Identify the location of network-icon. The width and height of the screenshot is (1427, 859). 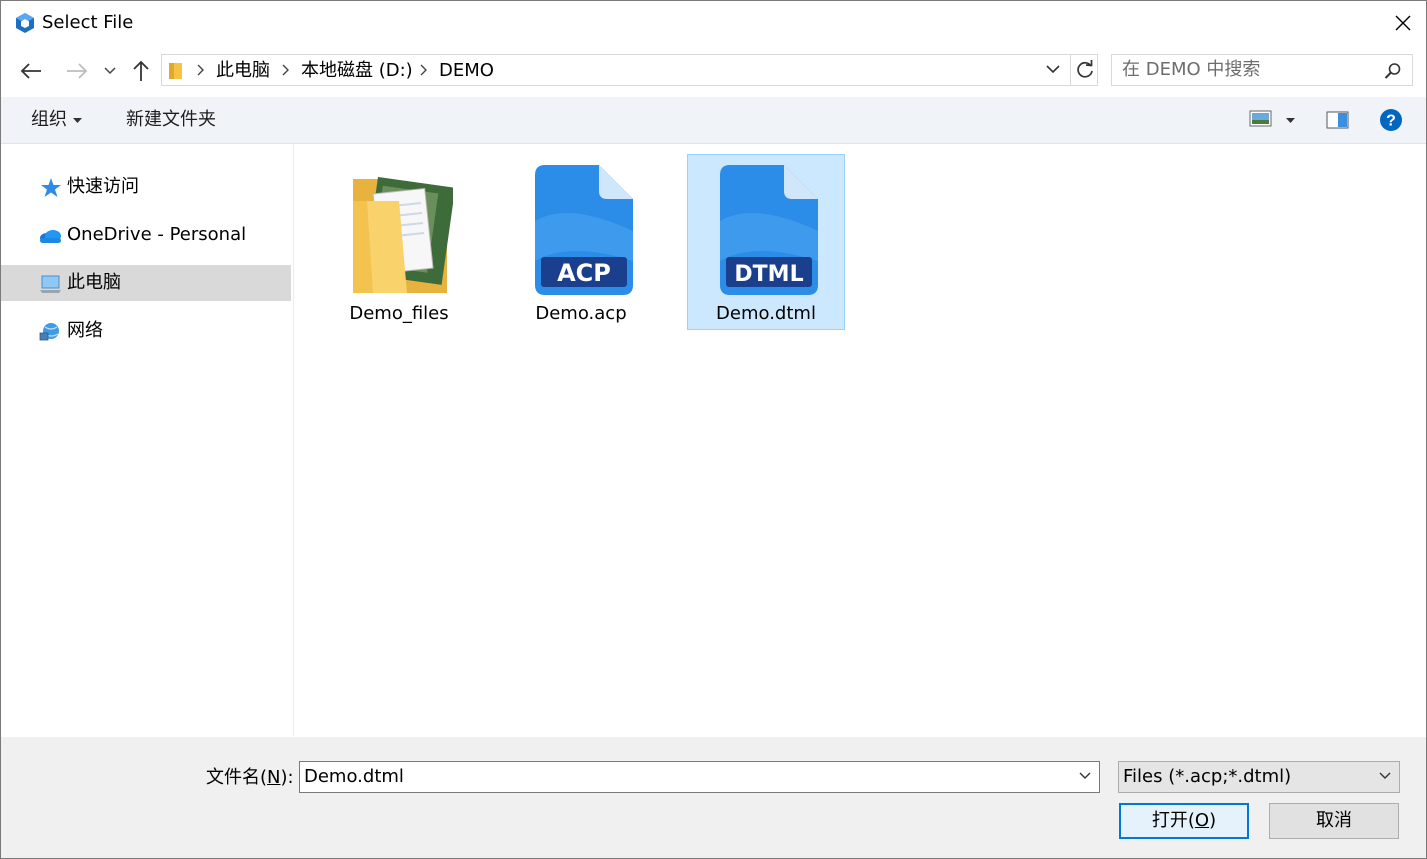
(49, 332).